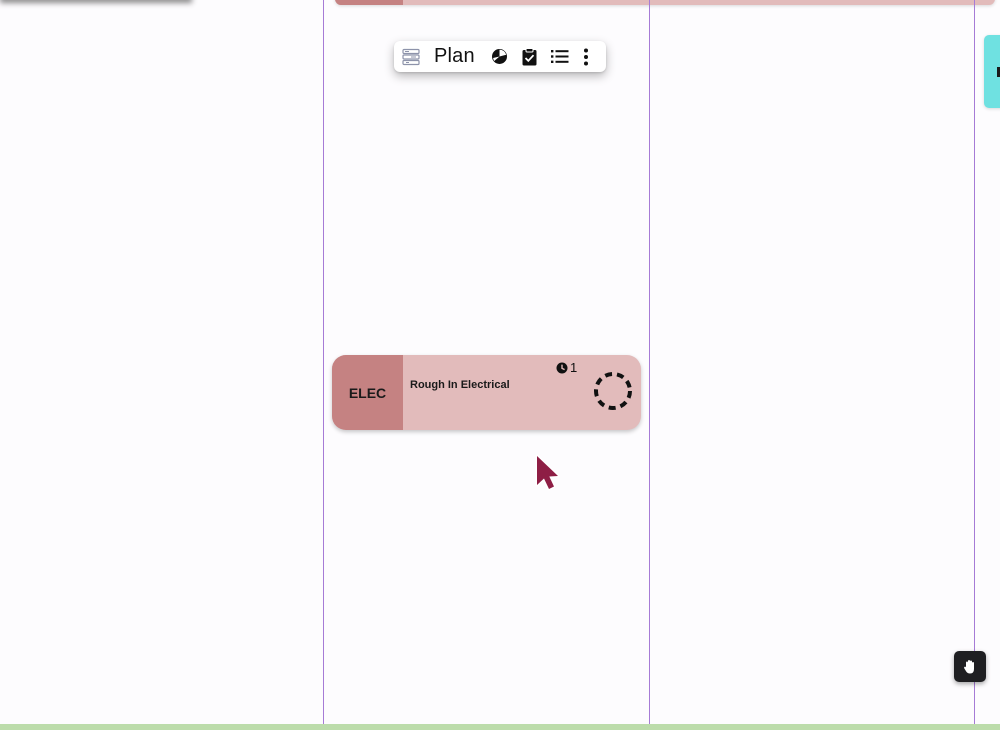  I want to click on mouse-cursor-icon, so click(548, 476).